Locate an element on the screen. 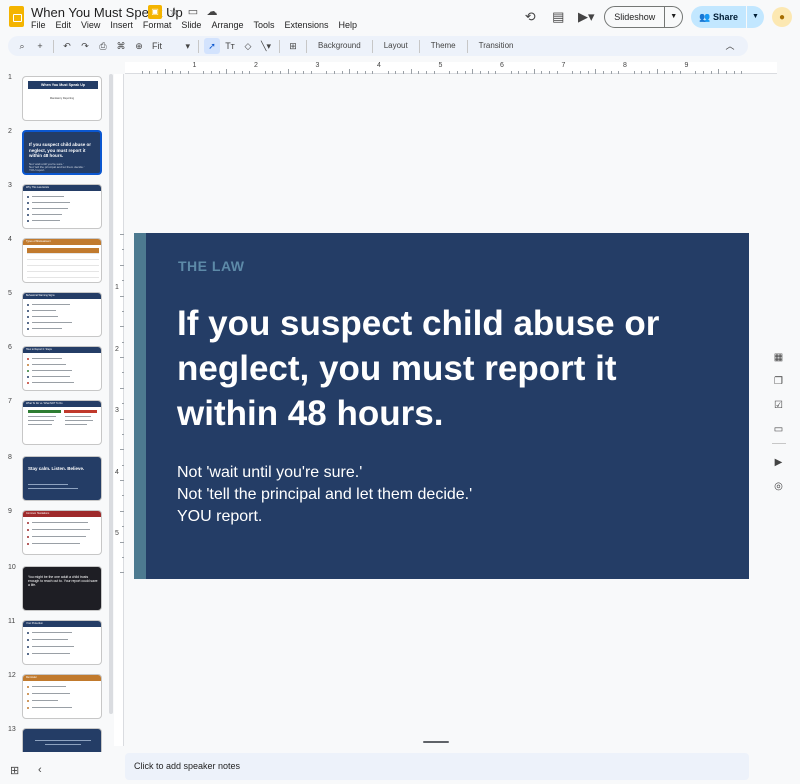 This screenshot has height=784, width=800. menu-slide: Slide is located at coordinates (191, 25).